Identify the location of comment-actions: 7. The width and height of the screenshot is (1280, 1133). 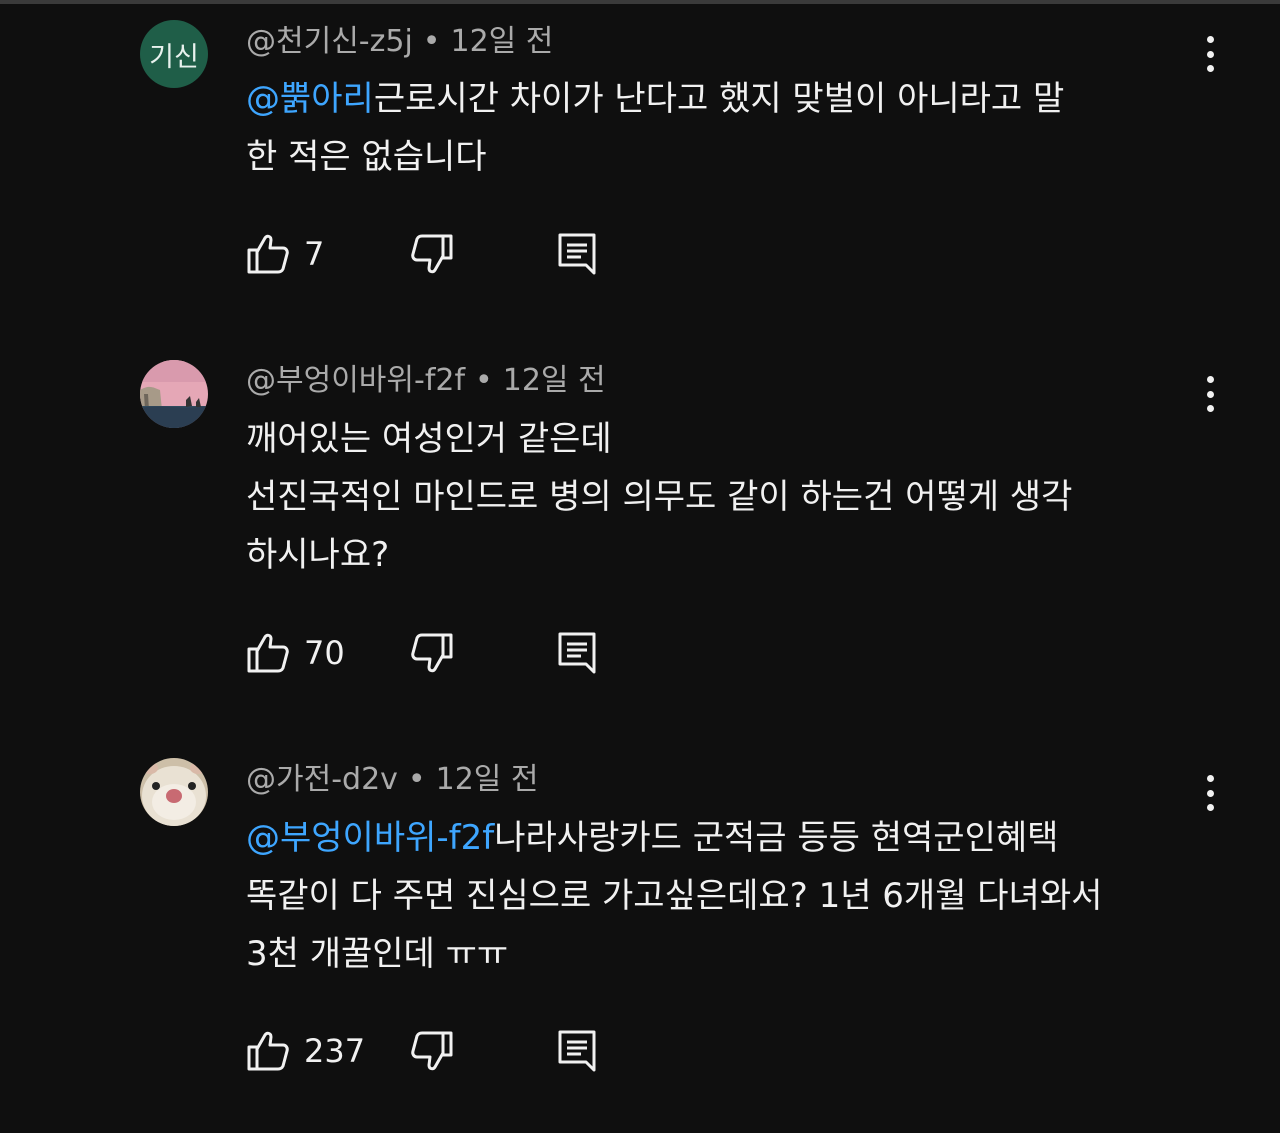
(446, 254).